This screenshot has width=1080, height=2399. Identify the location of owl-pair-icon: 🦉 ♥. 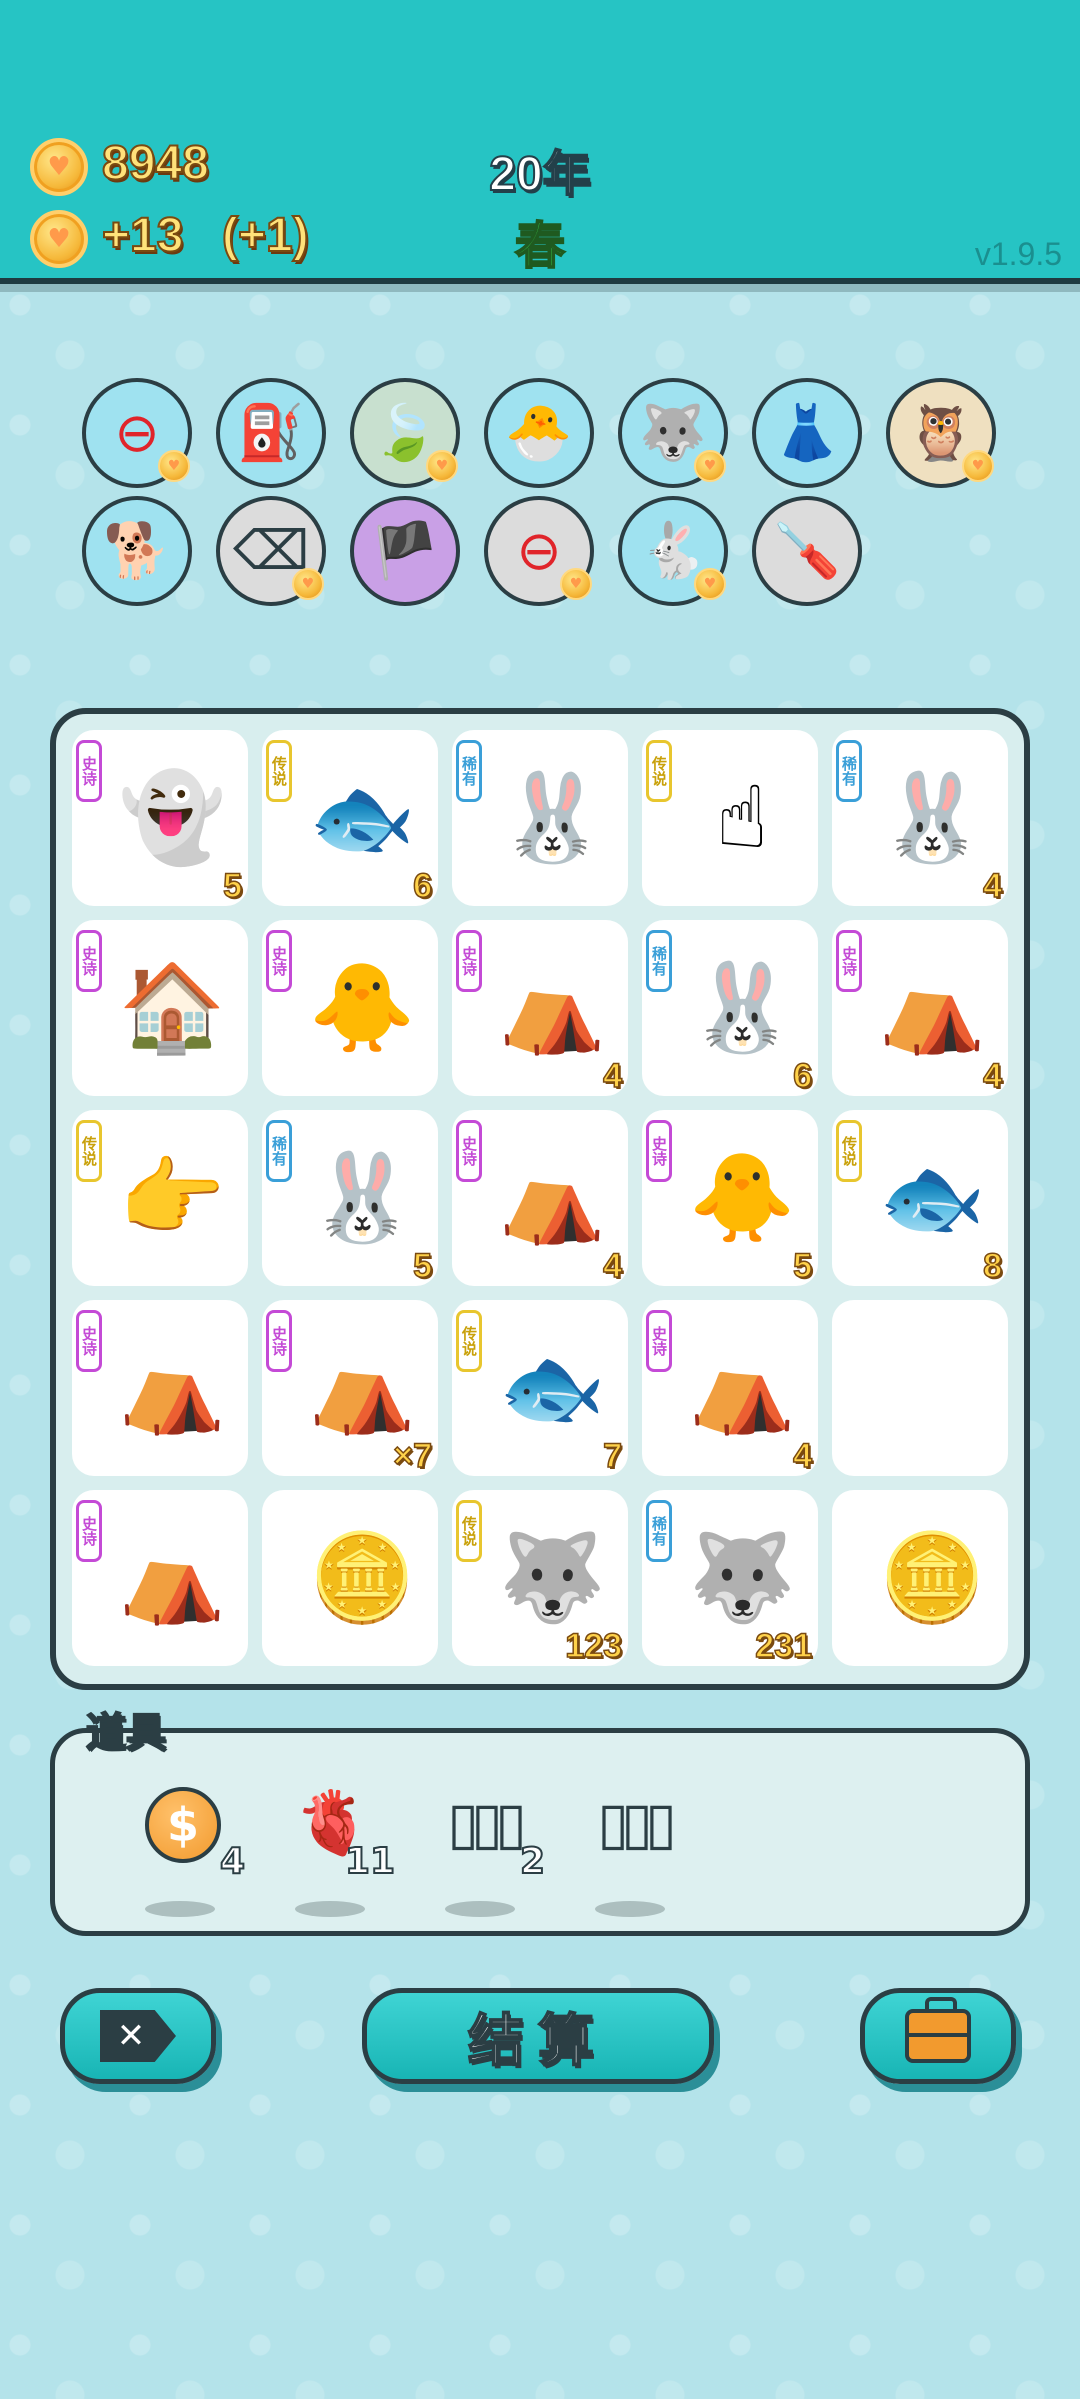
(941, 433).